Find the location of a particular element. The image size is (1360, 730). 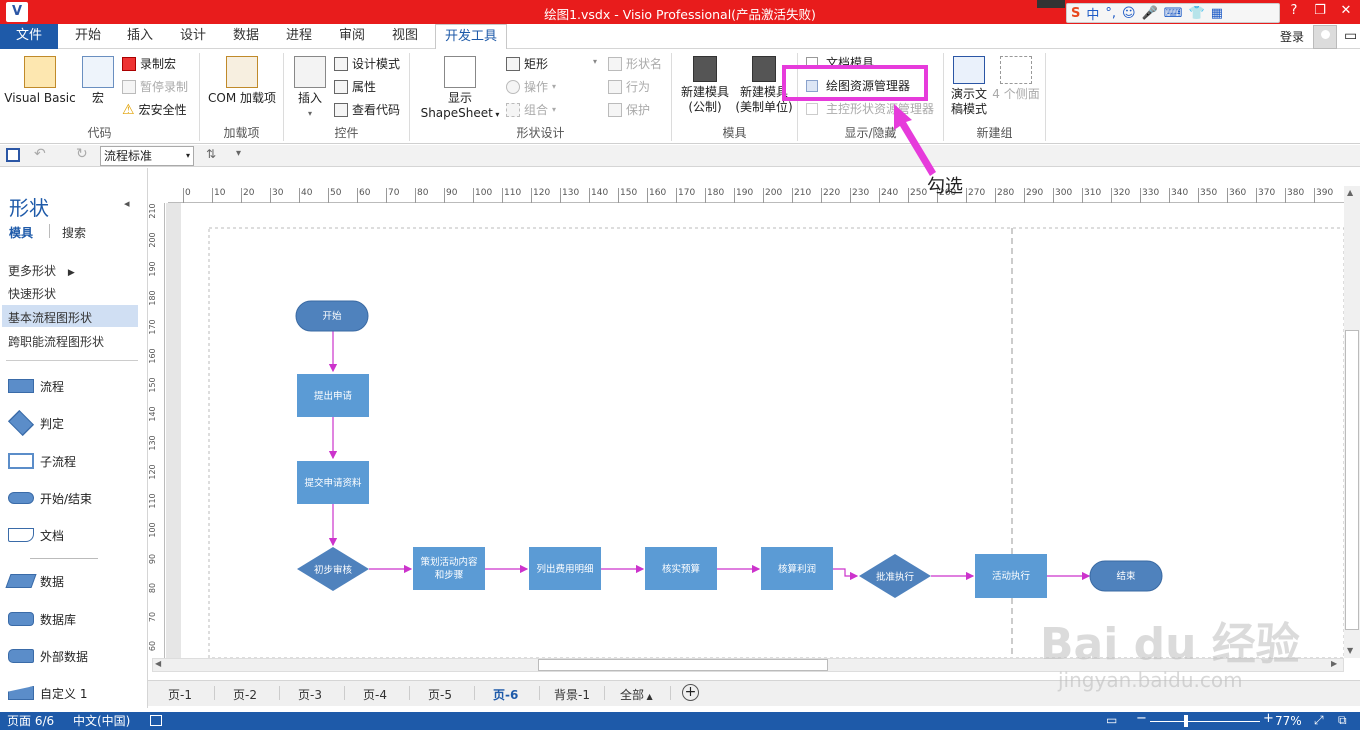

tab-search: 搜索 is located at coordinates (74, 232).